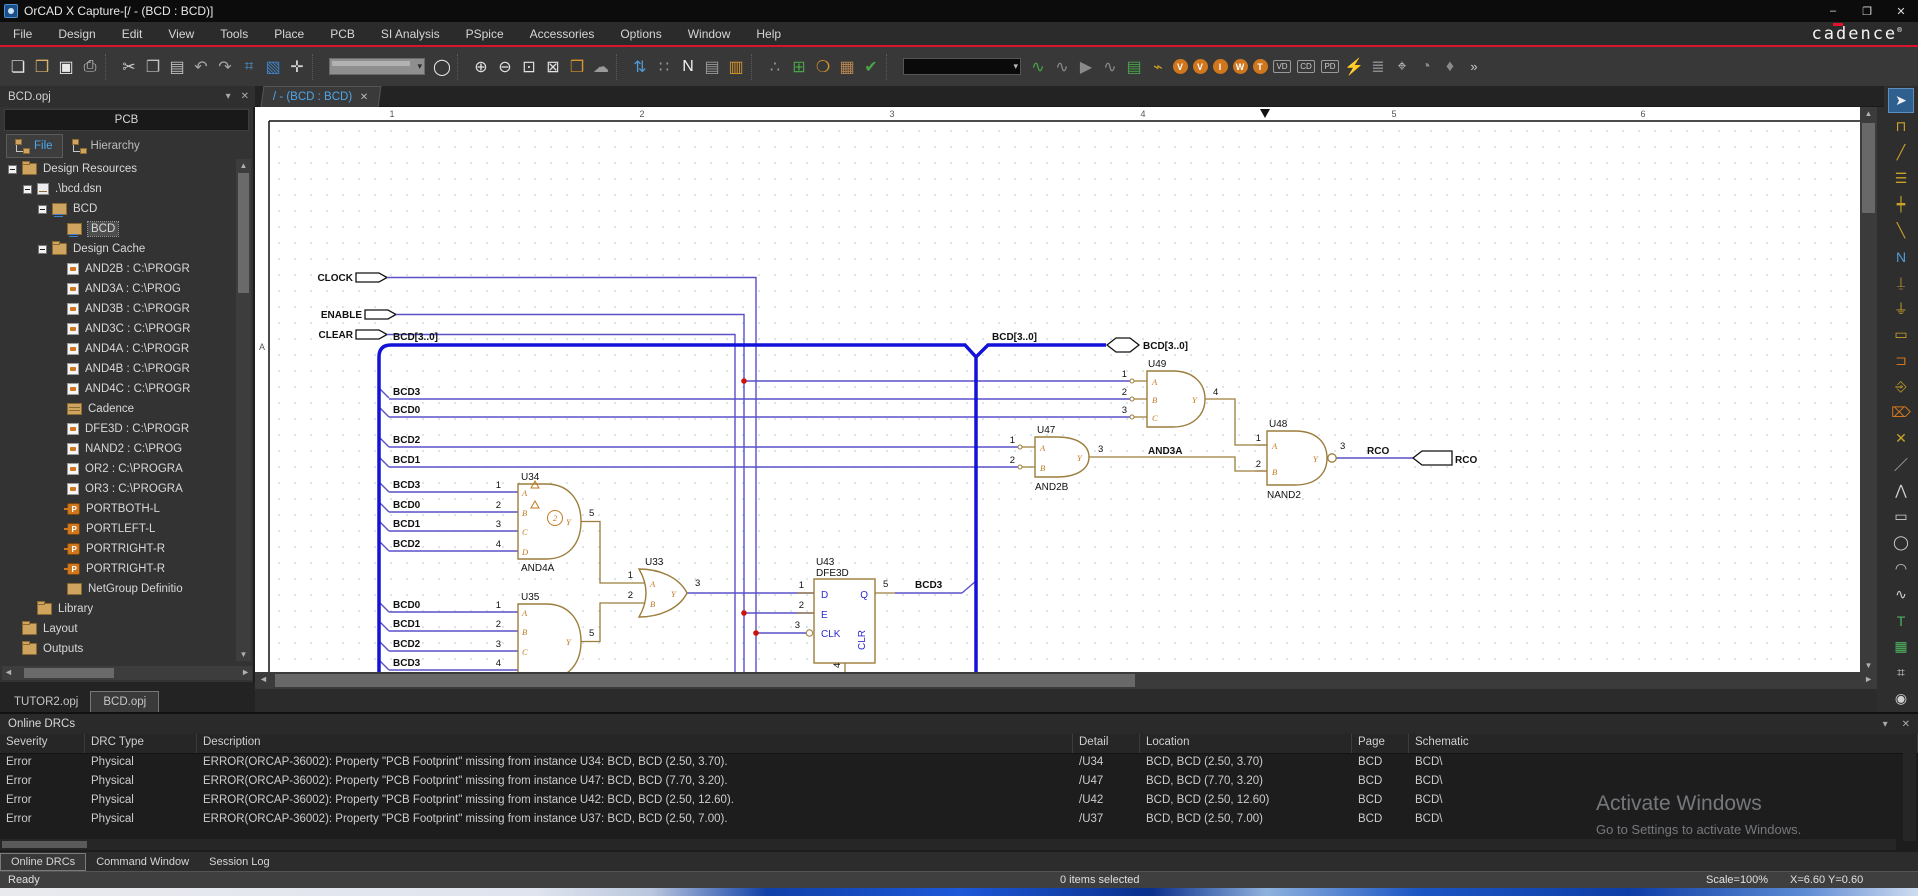  Describe the element at coordinates (118, 209) in the screenshot. I see `tree-item: BCD` at that location.